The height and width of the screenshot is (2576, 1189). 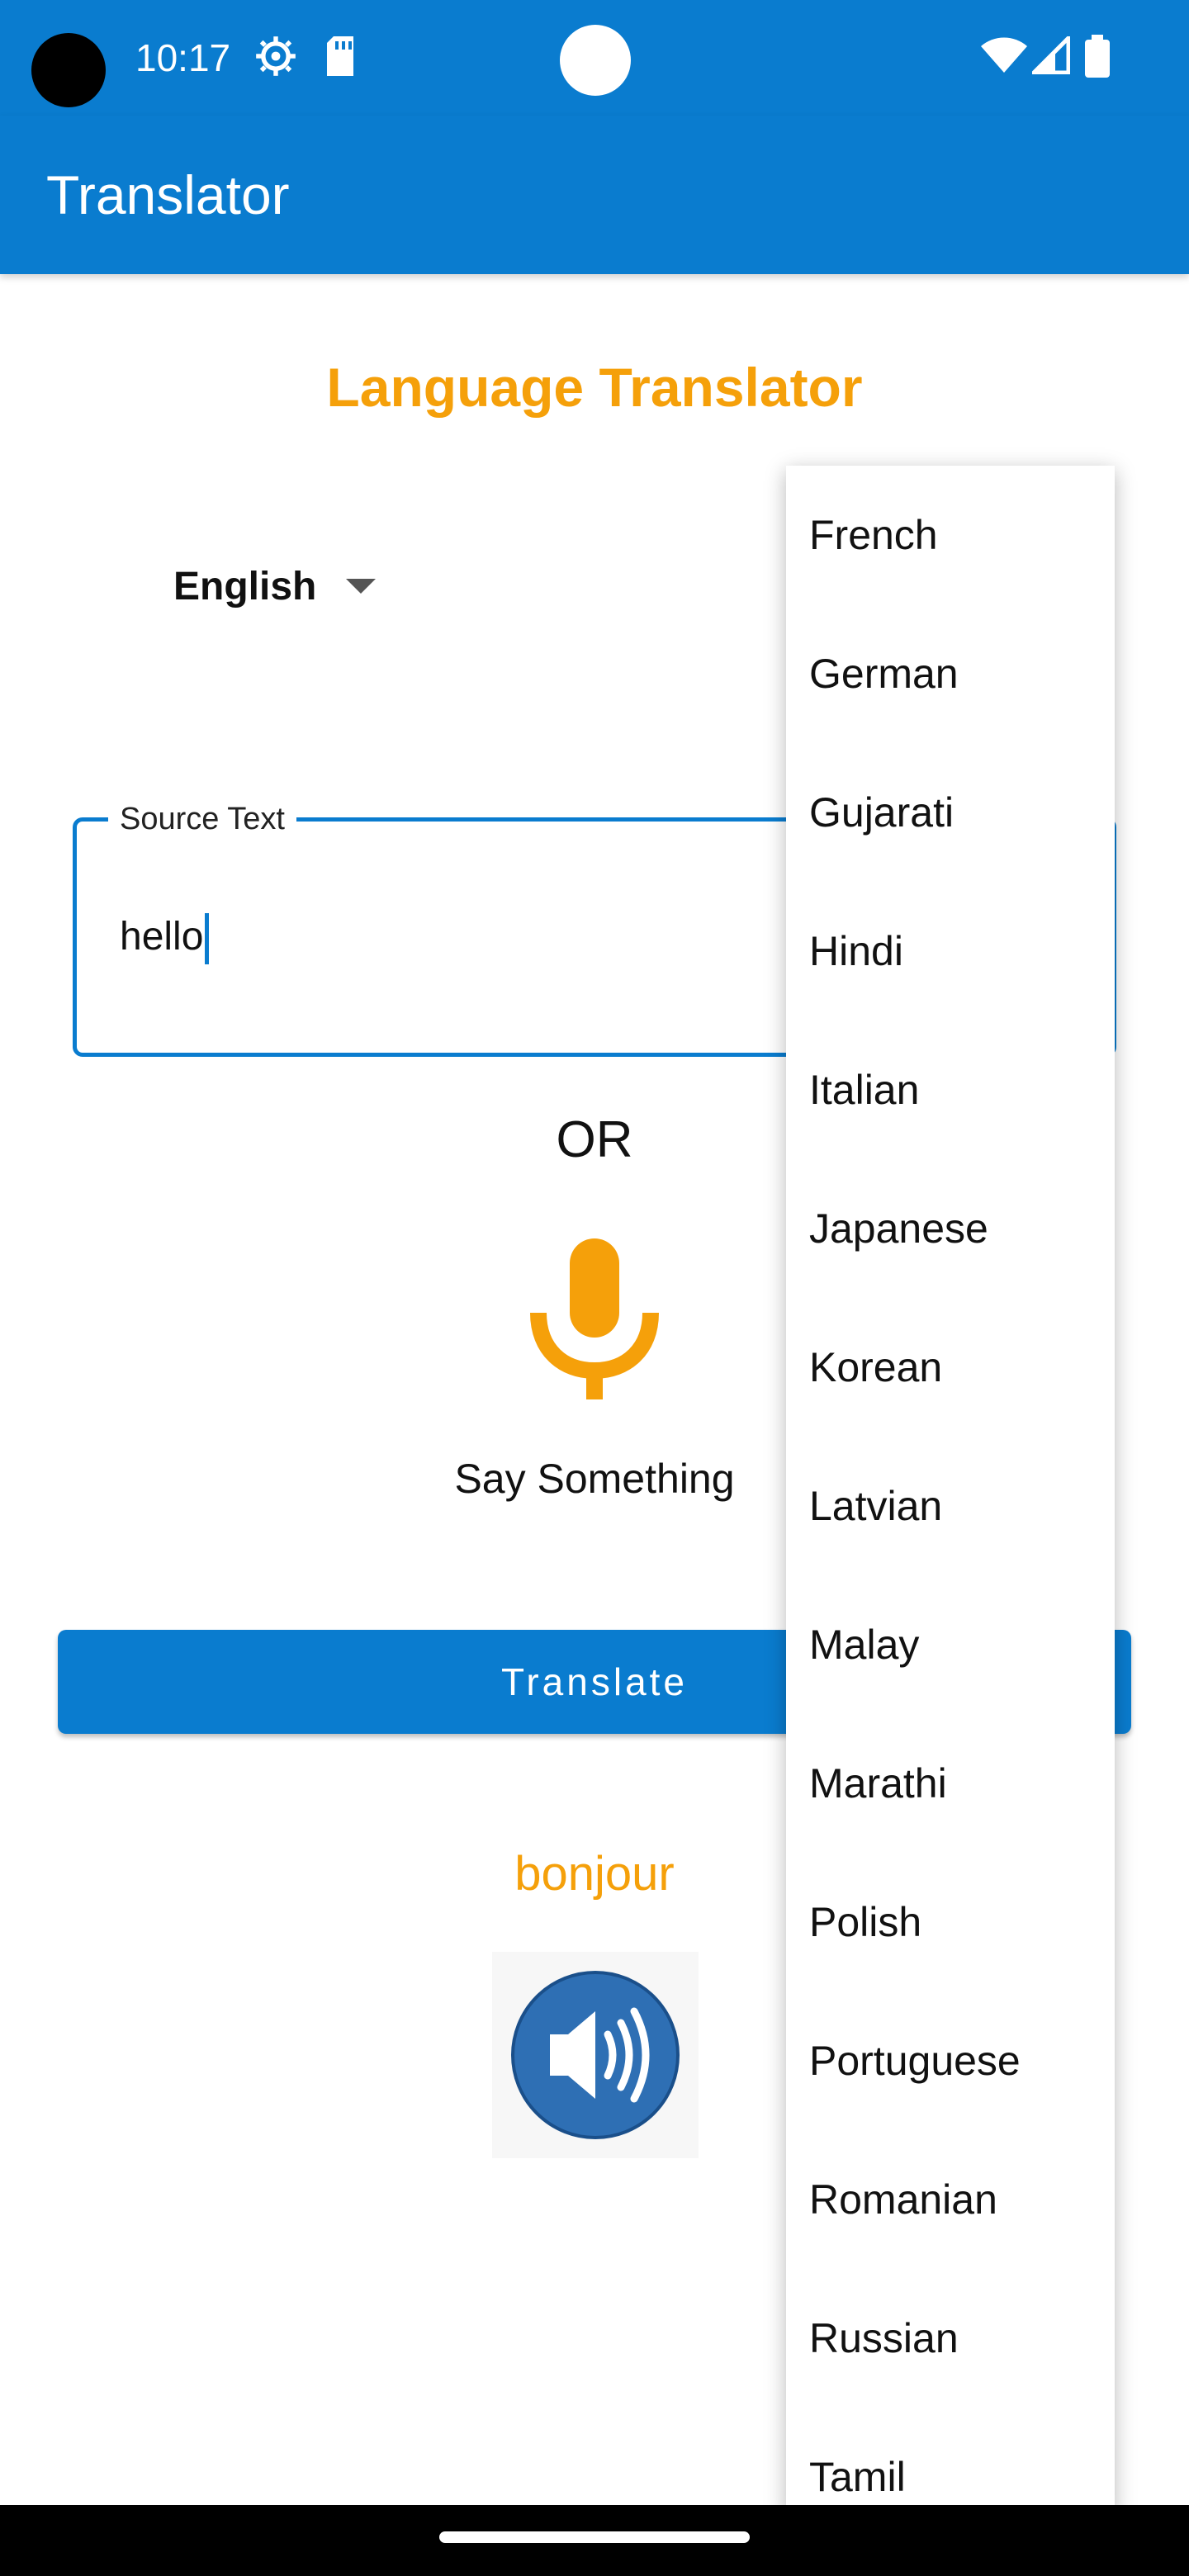 What do you see at coordinates (594, 387) in the screenshot?
I see `page-heading: Language Translator` at bounding box center [594, 387].